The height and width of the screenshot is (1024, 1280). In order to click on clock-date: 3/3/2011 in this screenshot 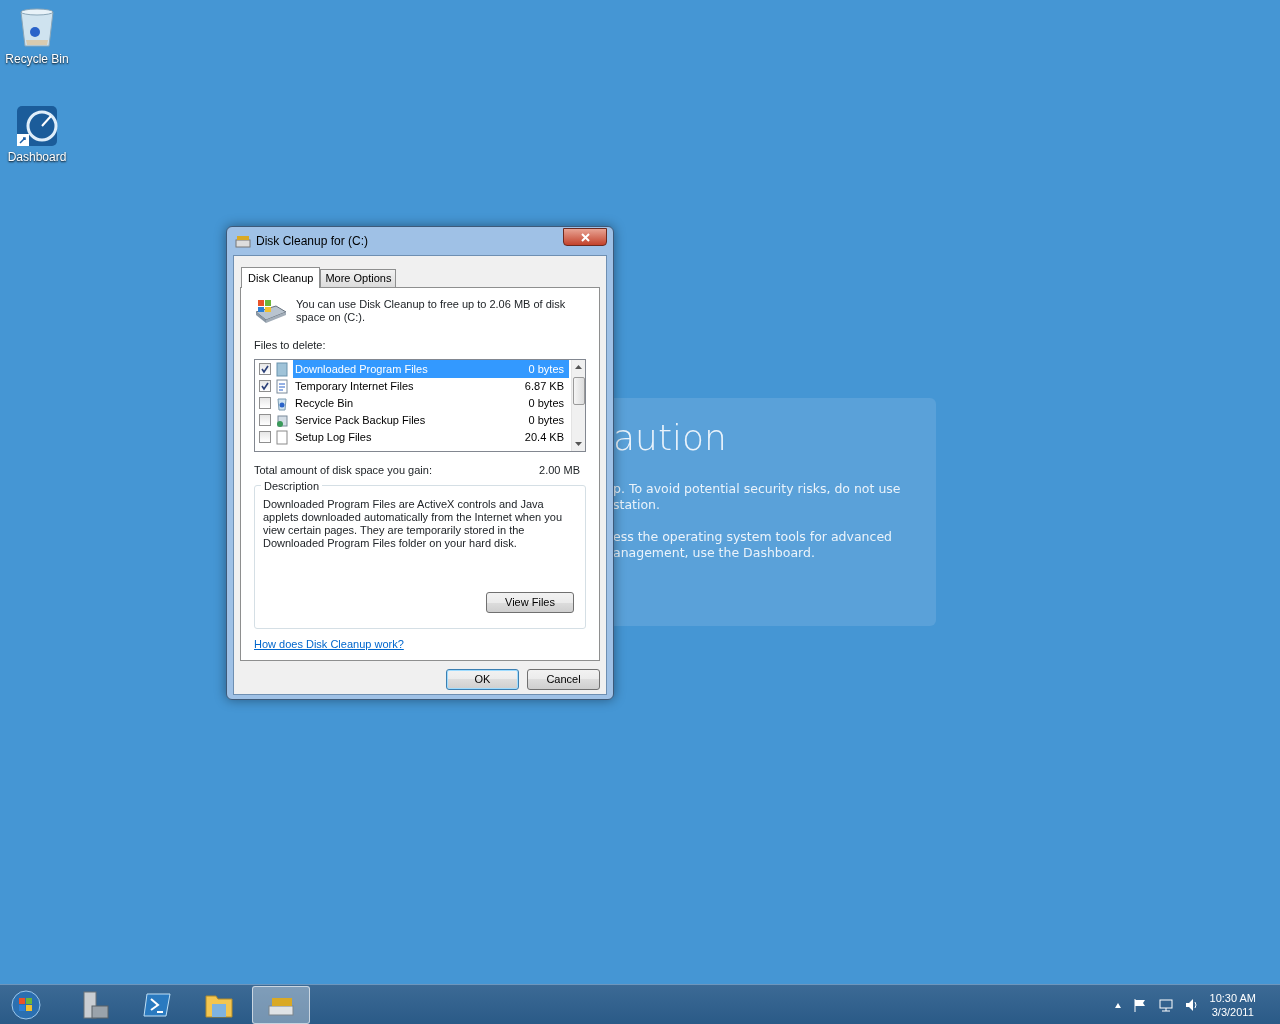, I will do `click(1232, 1011)`.